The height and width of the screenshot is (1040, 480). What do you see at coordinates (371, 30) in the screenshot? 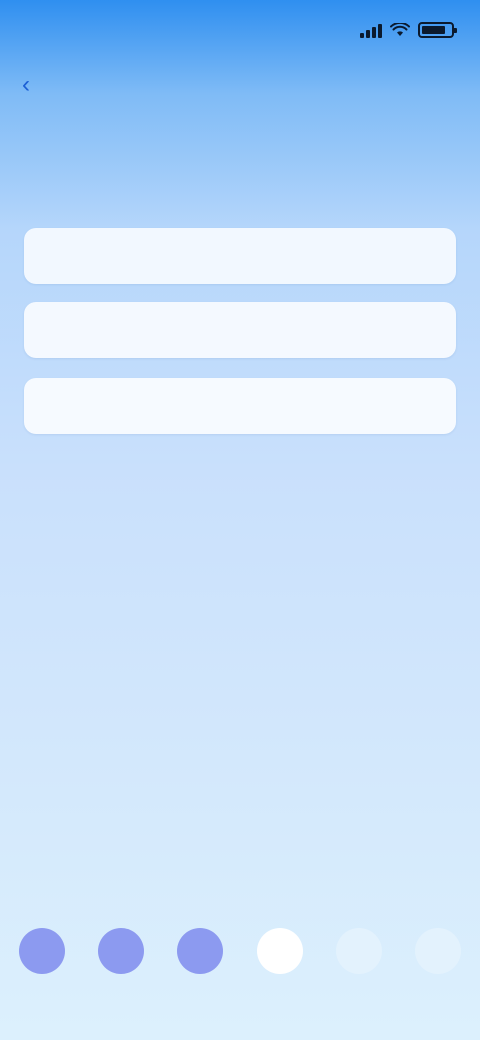
I see `signal-icon` at bounding box center [371, 30].